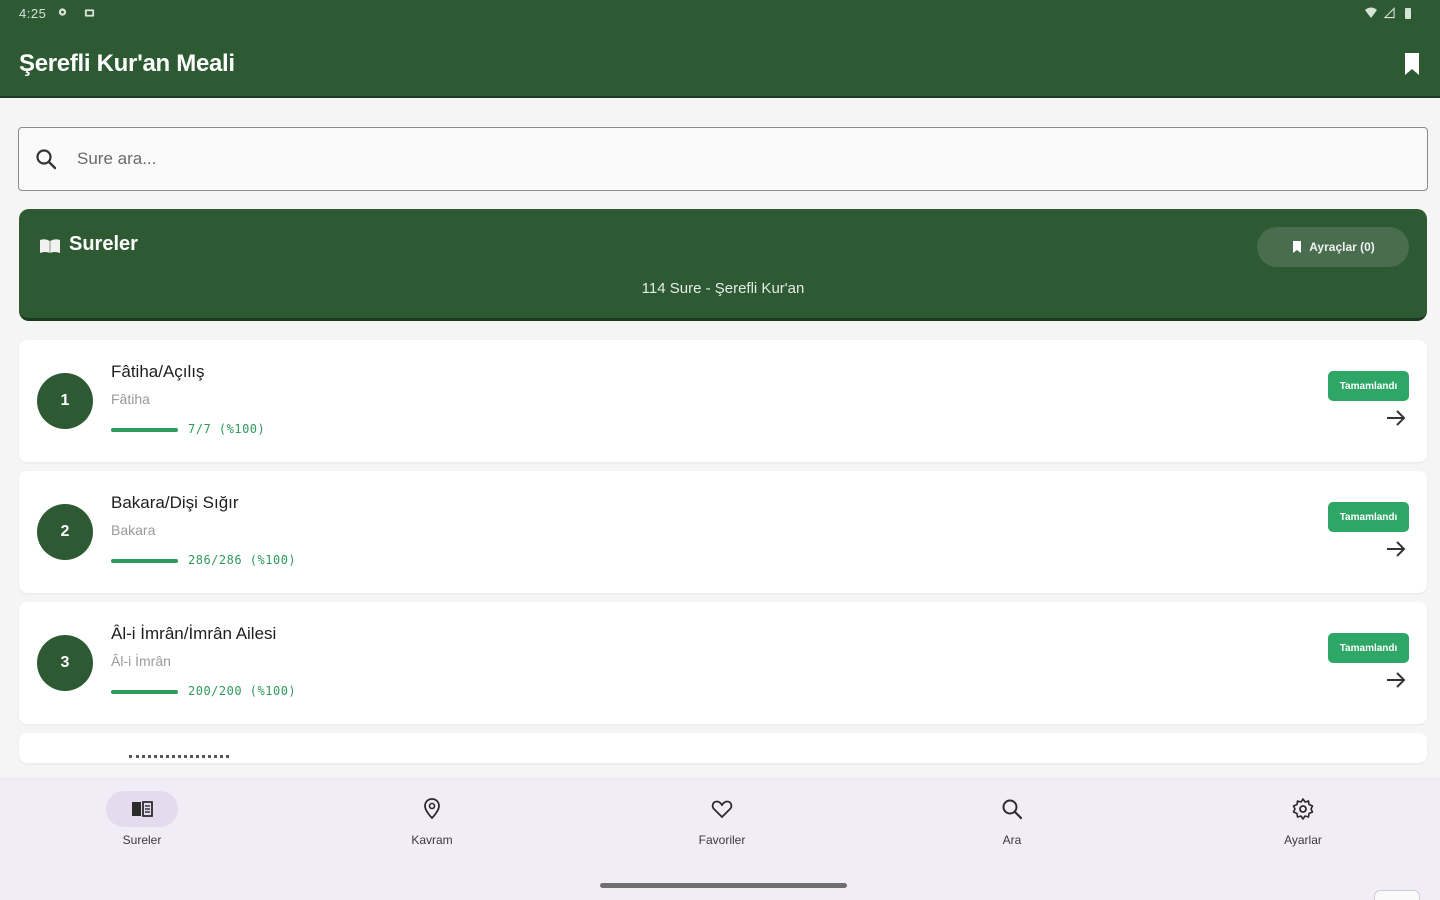 This screenshot has height=900, width=1440. Describe the element at coordinates (1408, 13) in the screenshot. I see `battery-icon` at that location.